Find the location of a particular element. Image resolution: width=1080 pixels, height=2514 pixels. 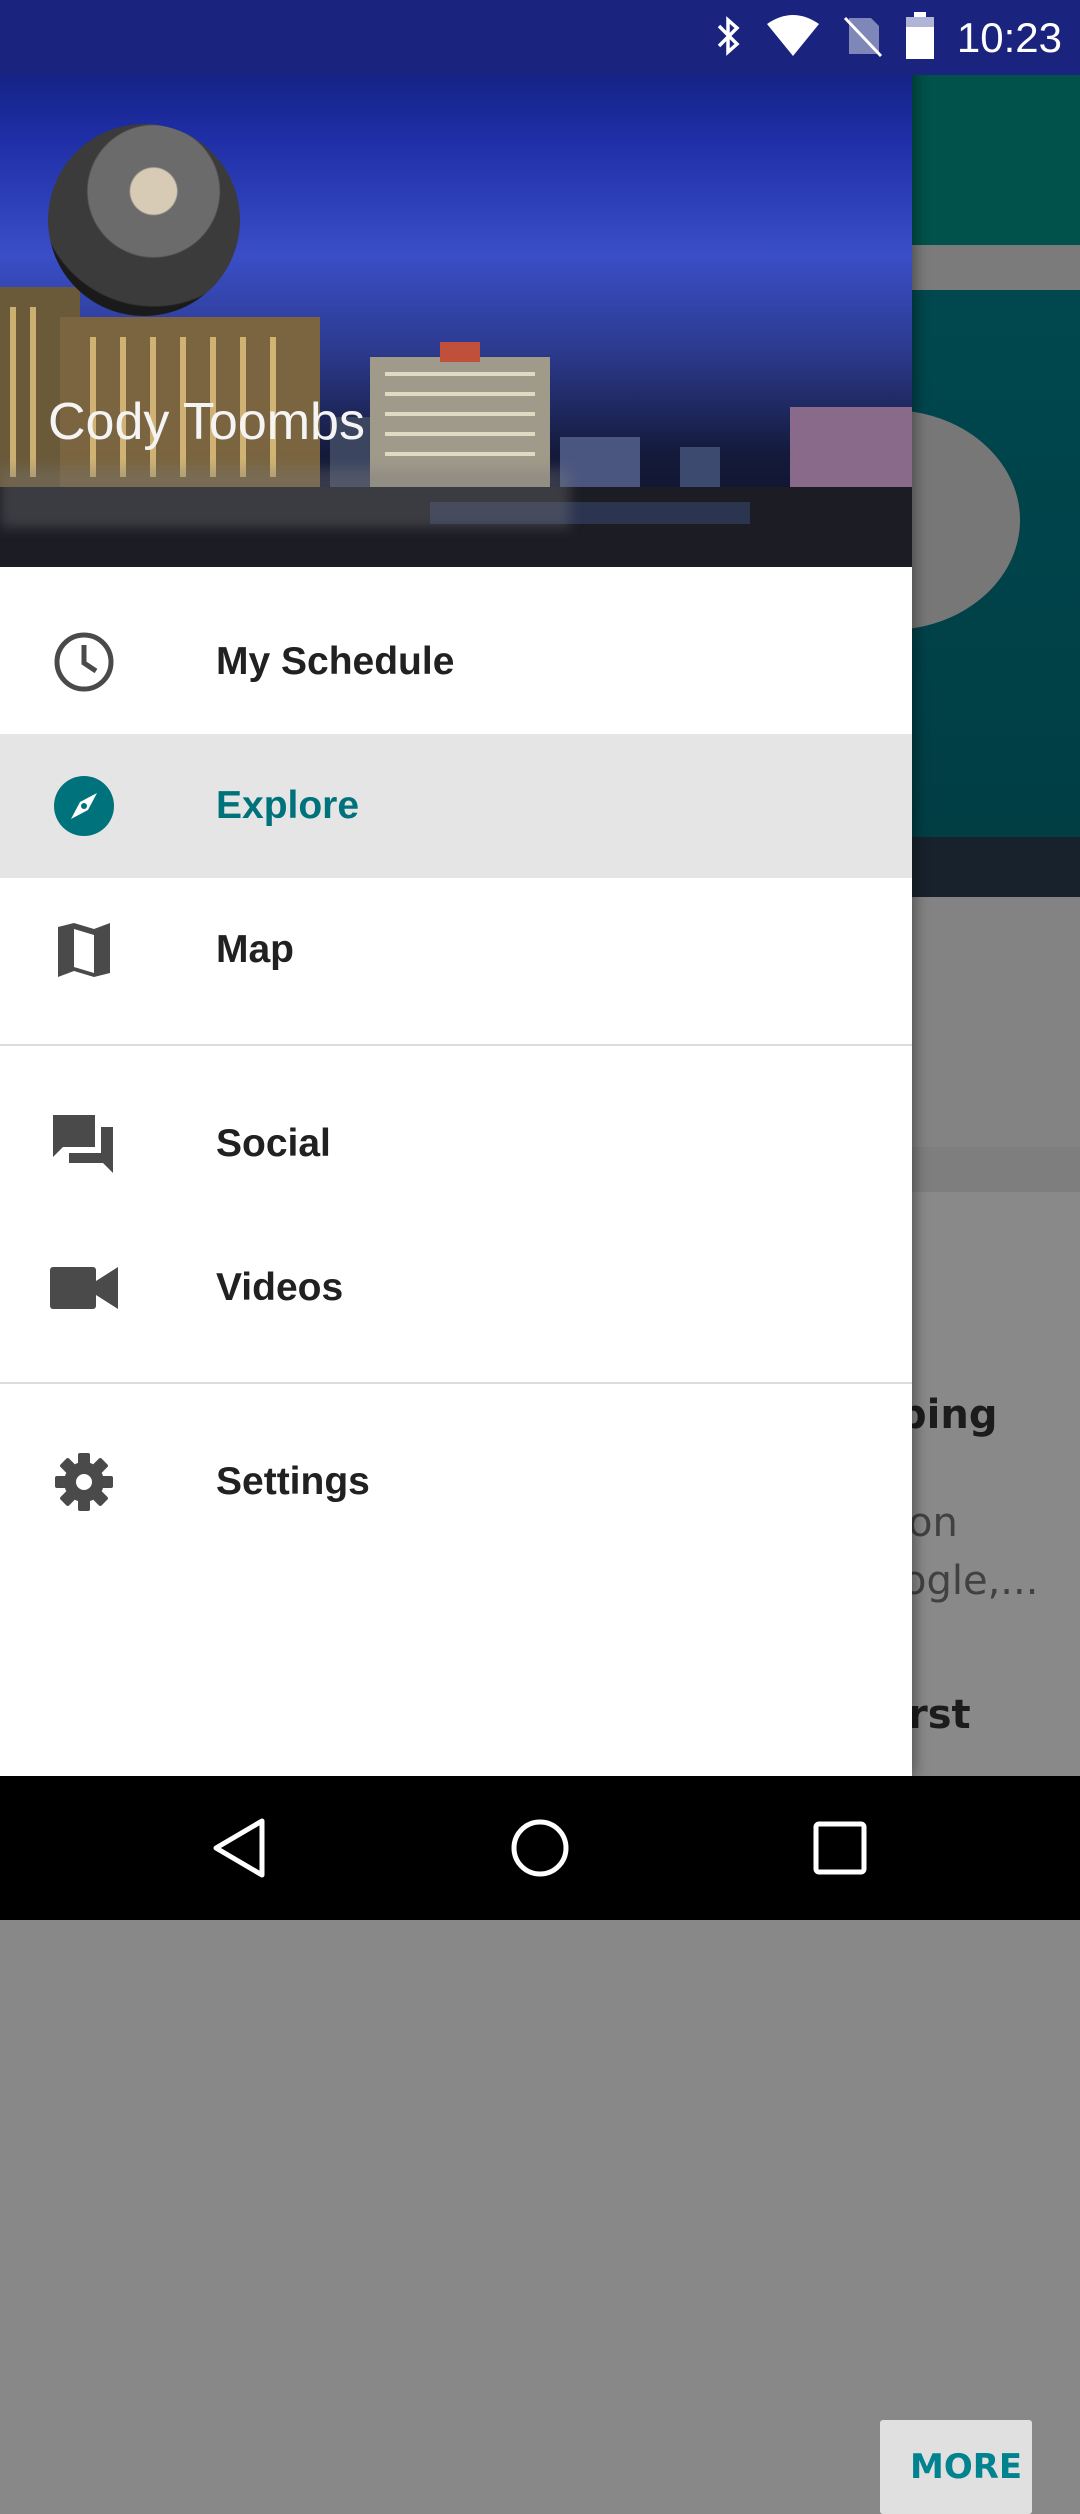

no-sim-icon is located at coordinates (863, 38).